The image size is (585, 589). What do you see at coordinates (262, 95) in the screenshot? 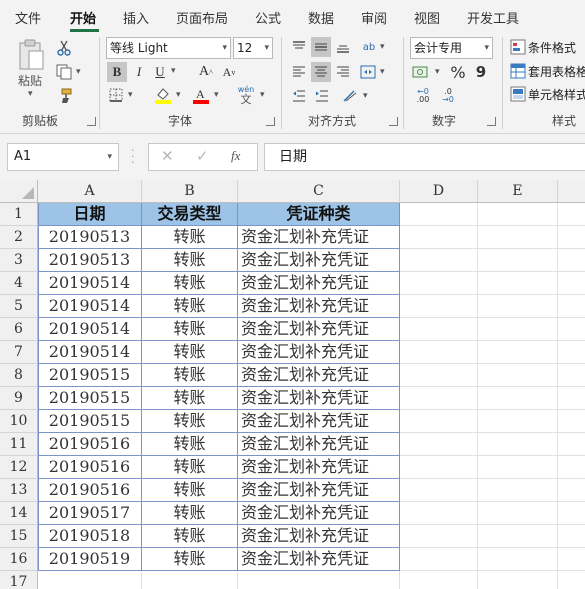
I see `phonetic-dropdown-icon: ▾` at bounding box center [262, 95].